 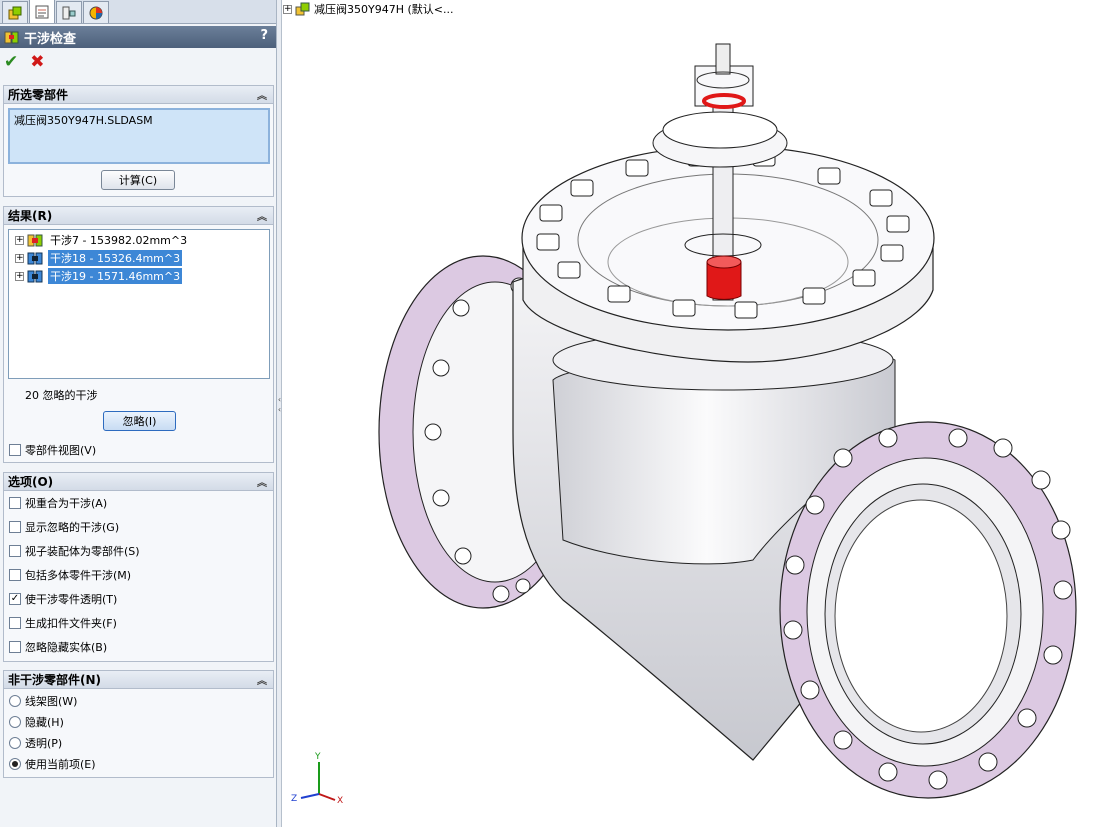 I want to click on selected-components-section: 所选零部件 ︽ 减压阀350Y947H.SLDASM 计算(C), so click(x=138, y=141).